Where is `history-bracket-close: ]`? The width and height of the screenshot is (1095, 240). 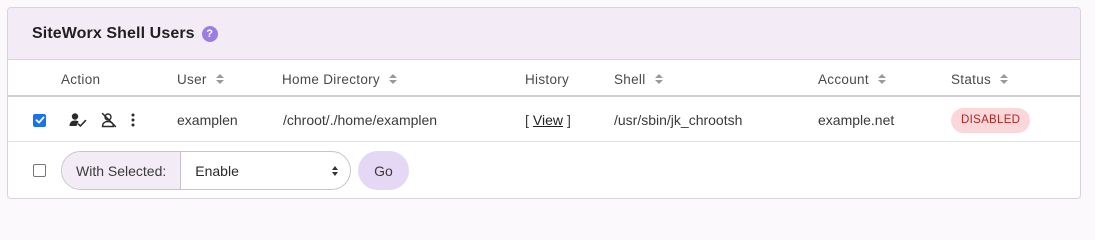 history-bracket-close: ] is located at coordinates (568, 120).